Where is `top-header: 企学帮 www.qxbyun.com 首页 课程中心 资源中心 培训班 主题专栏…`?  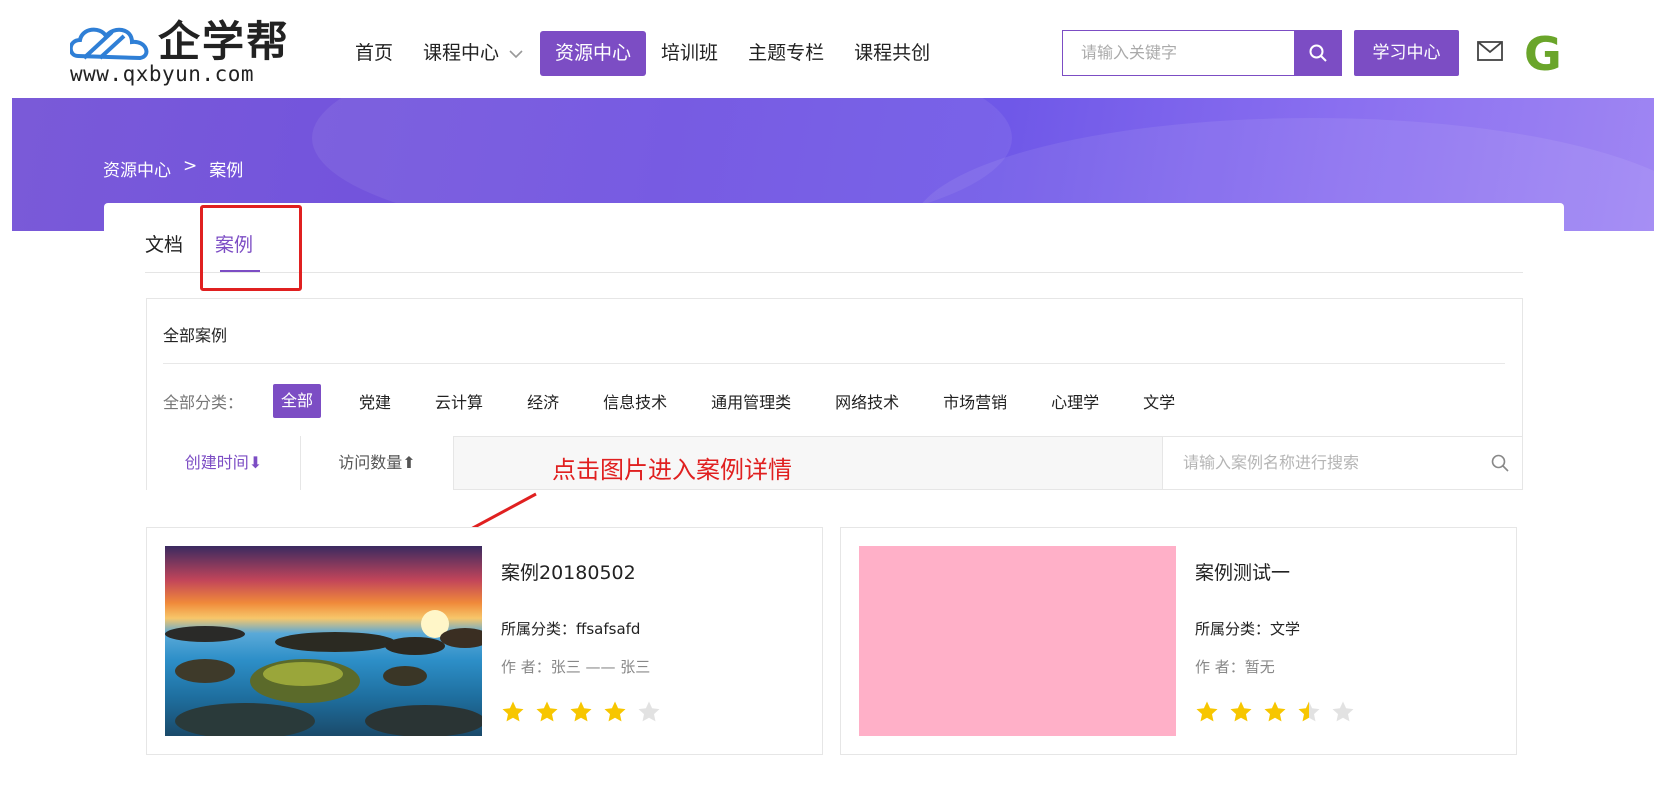
top-header: 企学帮 www.qxbyun.com 首页 课程中心 资源中心 培训班 主题专栏… is located at coordinates (827, 49).